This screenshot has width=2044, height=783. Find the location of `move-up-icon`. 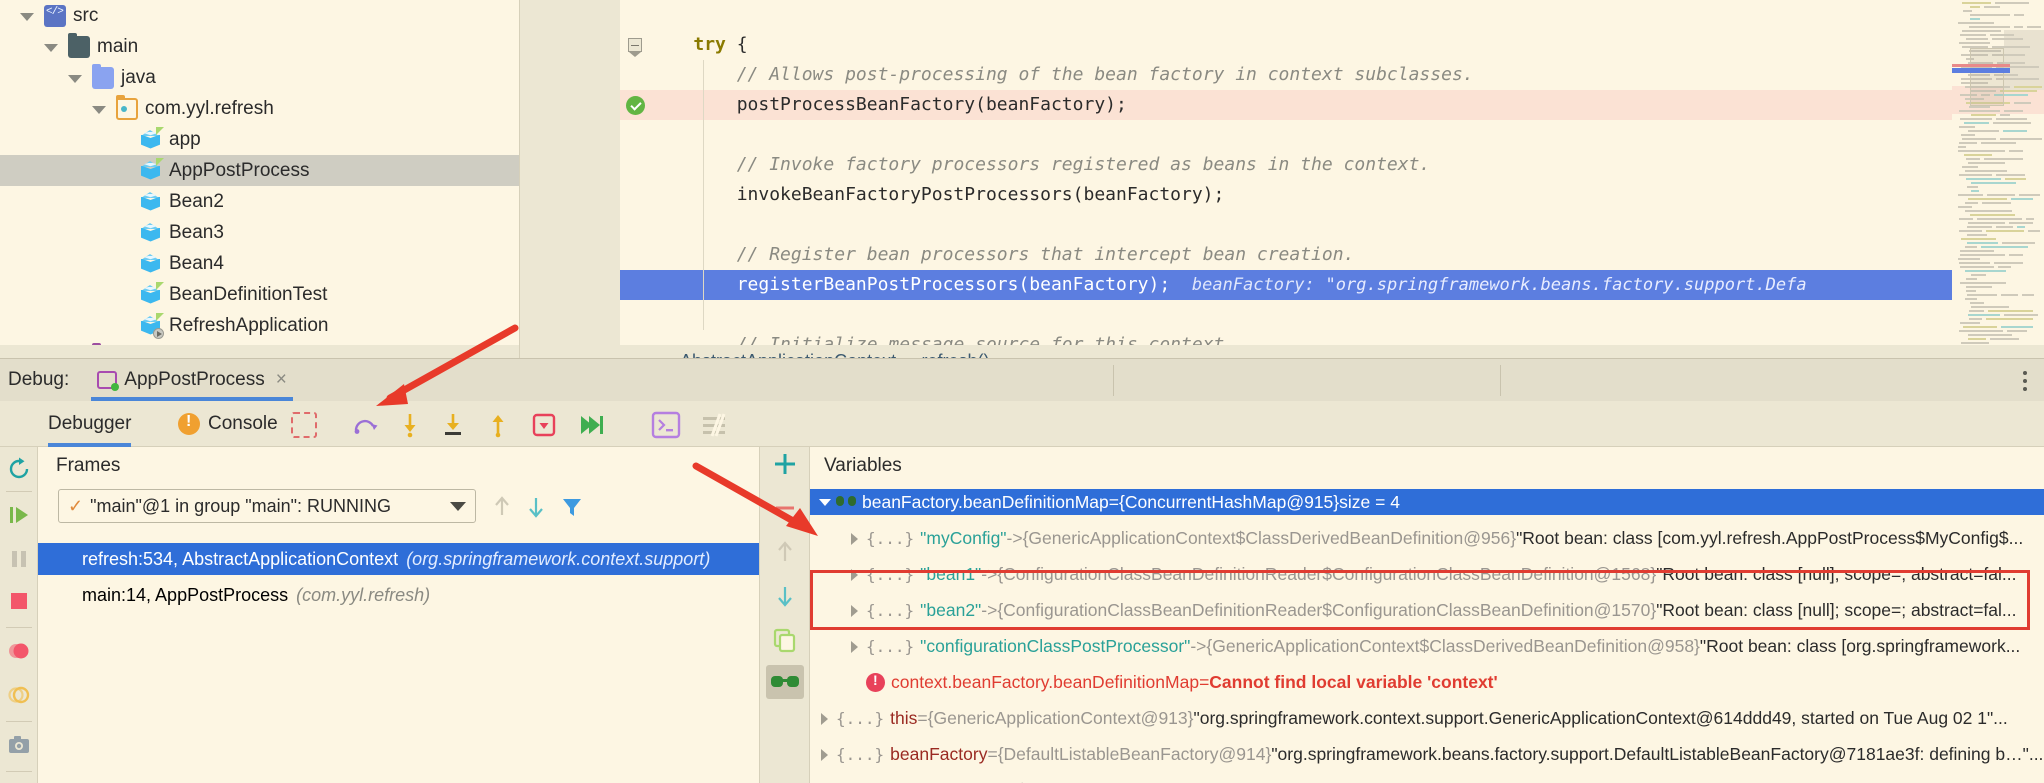

move-up-icon is located at coordinates (502, 507).